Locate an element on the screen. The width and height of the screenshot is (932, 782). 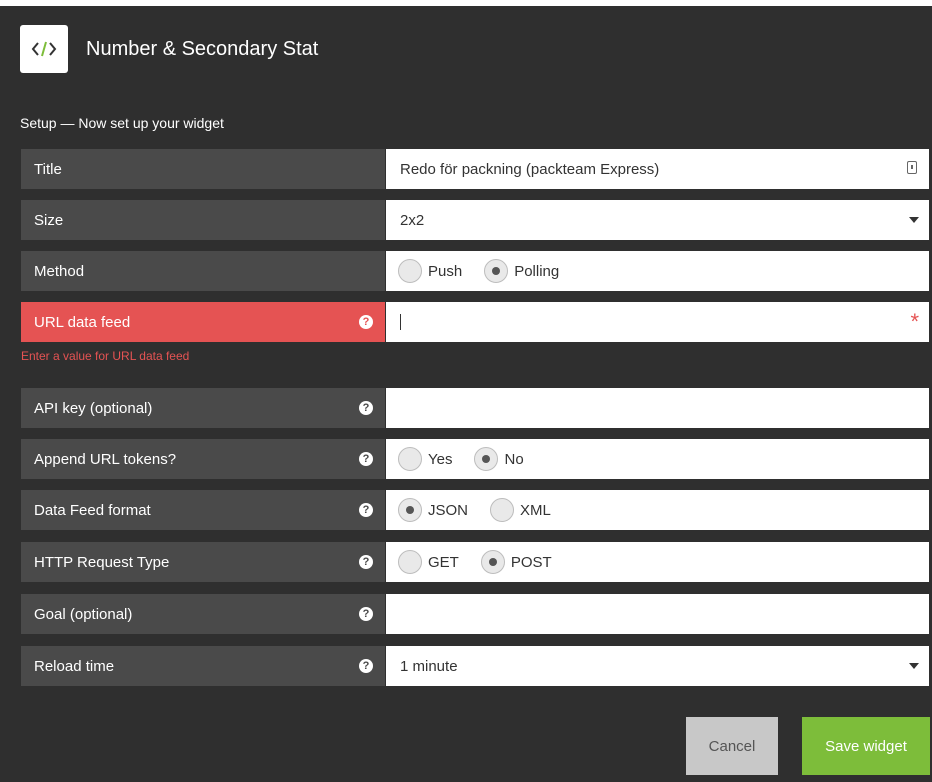
url-label-text: URL data feed is located at coordinates (82, 322).